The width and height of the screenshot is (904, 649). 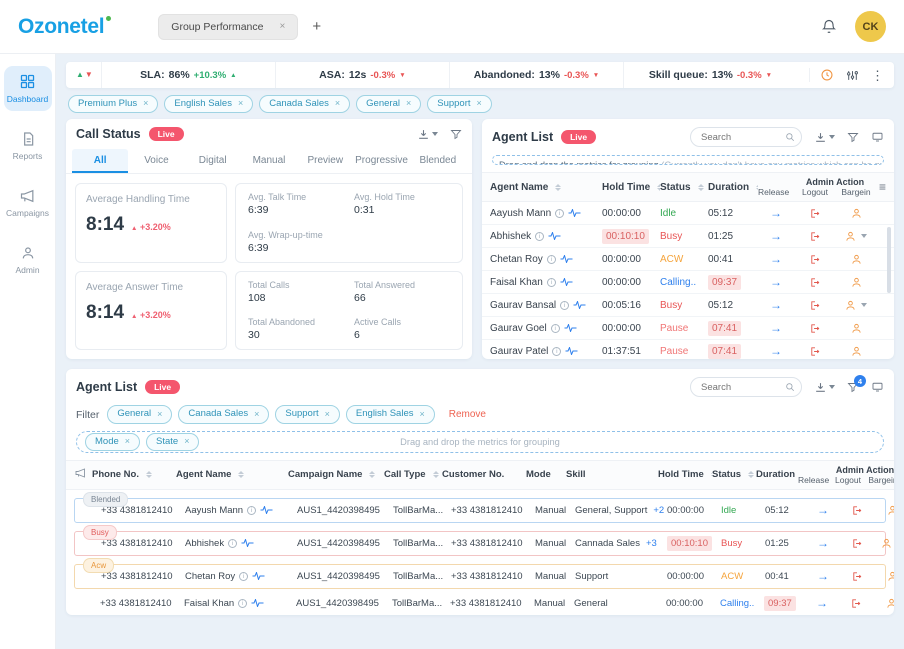 I want to click on filter-funnel-icon: 4, so click(x=856, y=384).